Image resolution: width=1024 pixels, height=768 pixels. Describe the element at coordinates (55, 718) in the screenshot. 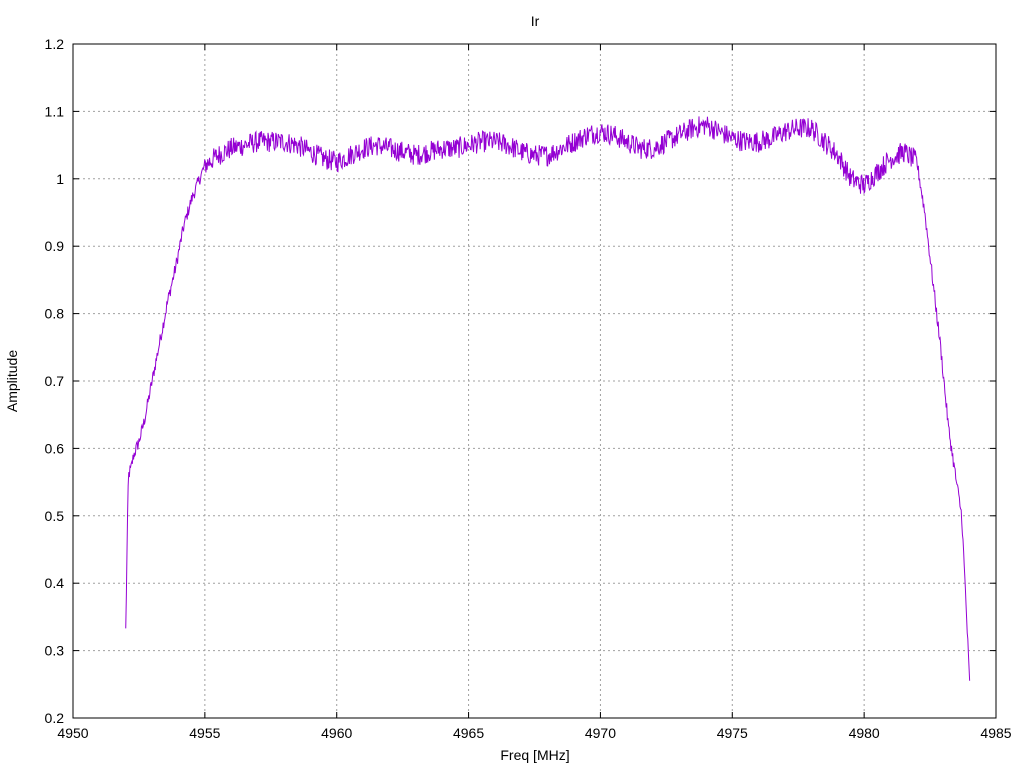

I see `y-tick-label: 0.2` at that location.